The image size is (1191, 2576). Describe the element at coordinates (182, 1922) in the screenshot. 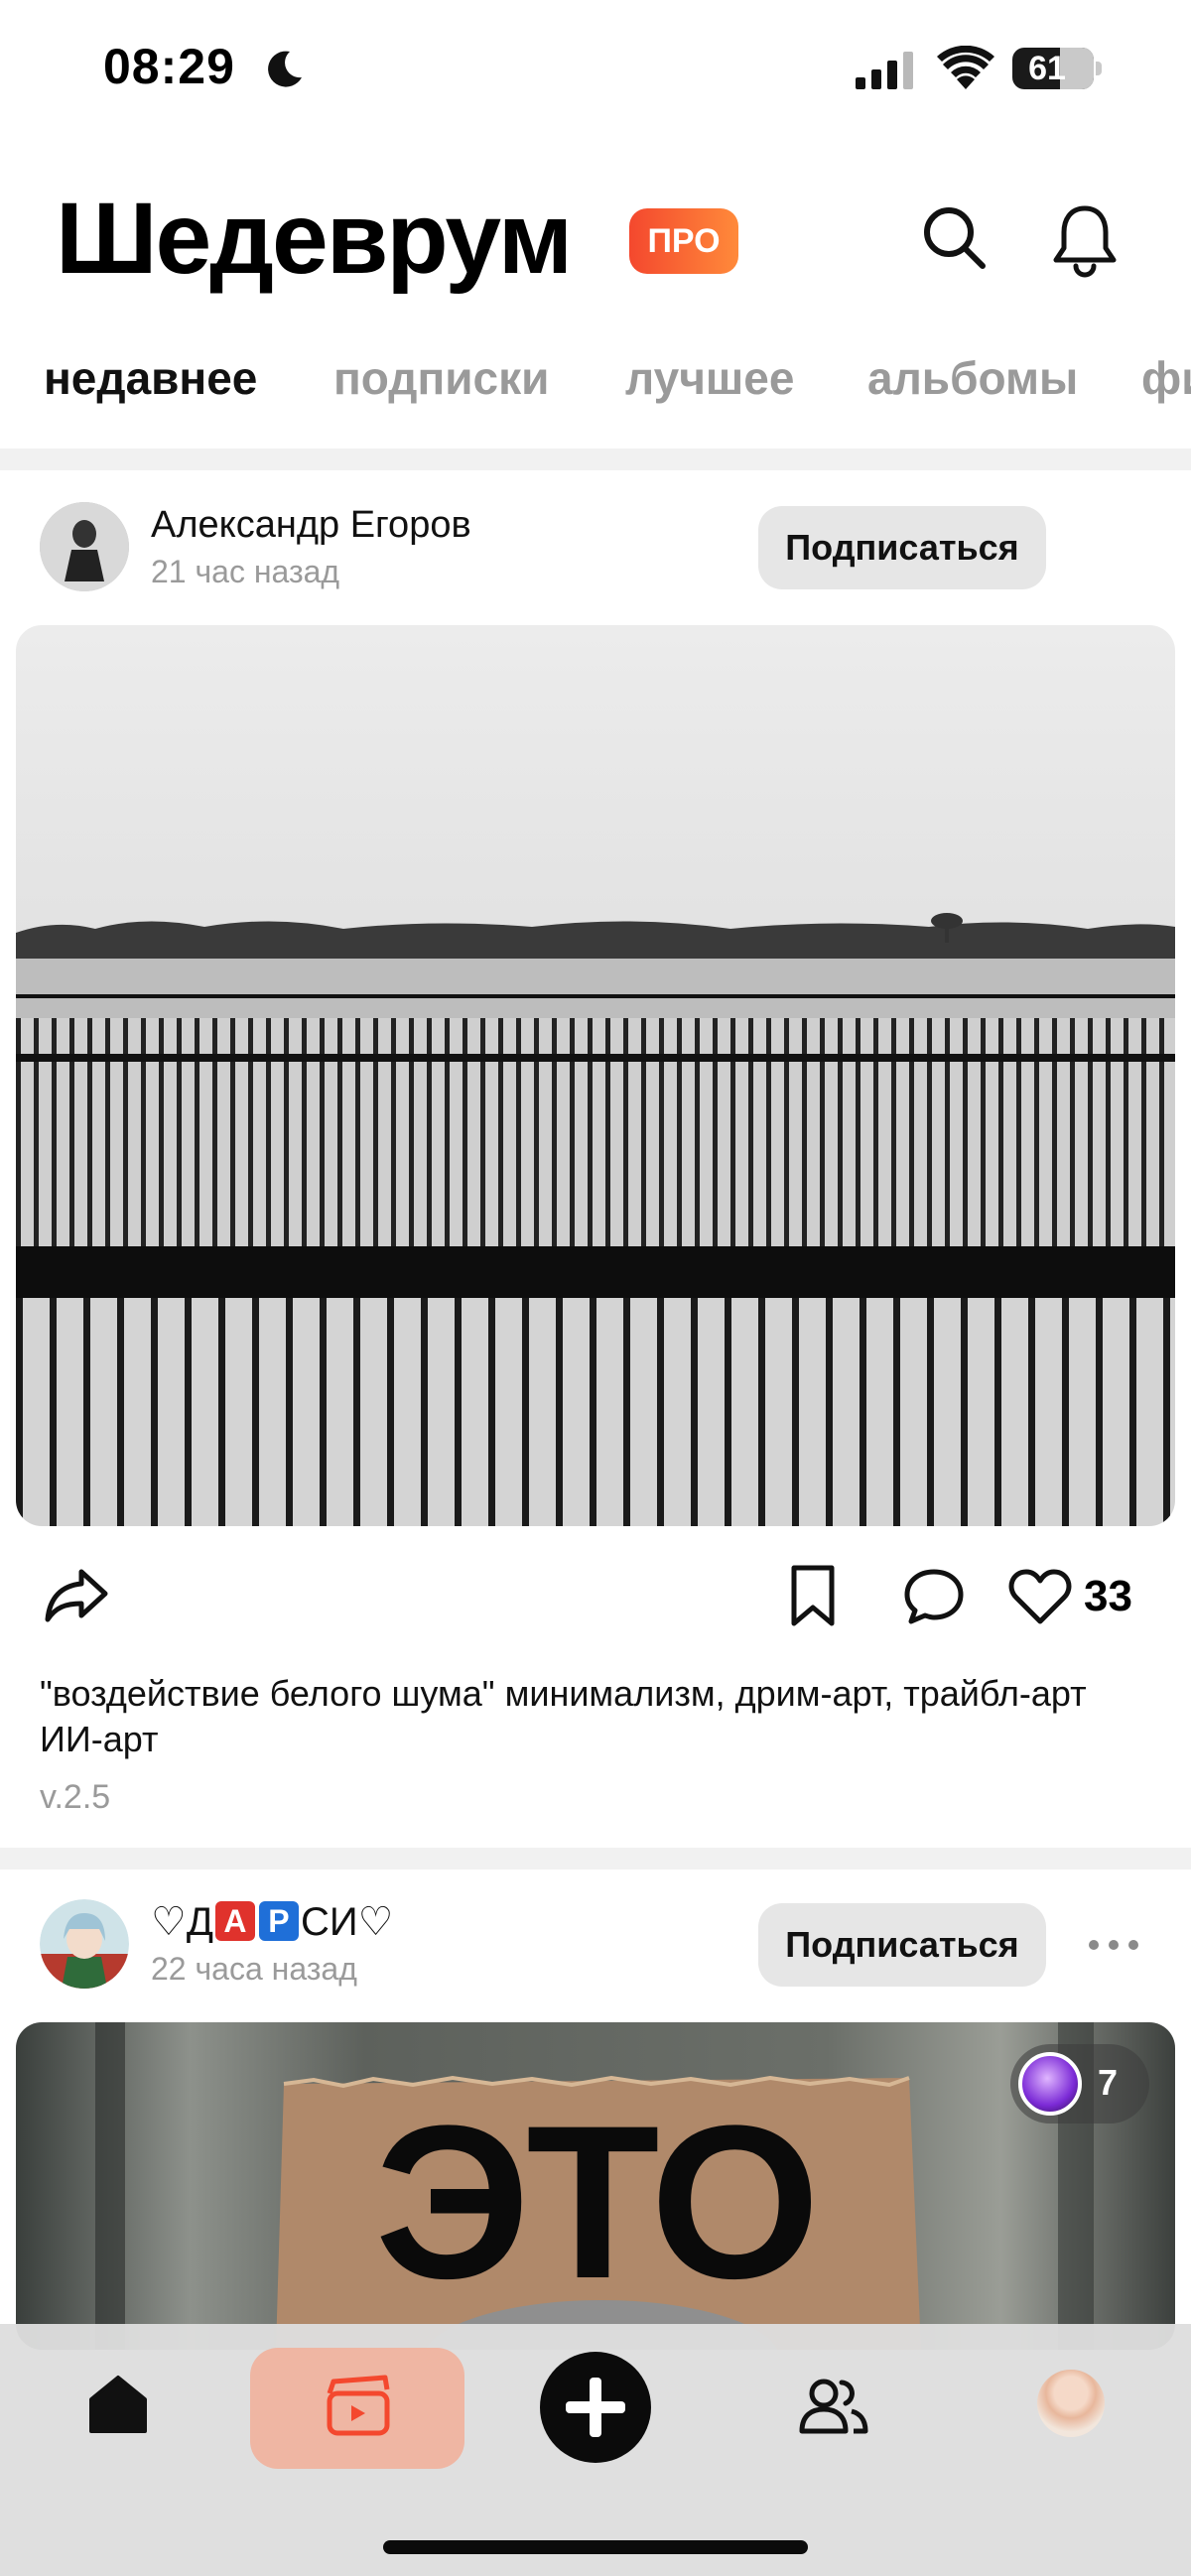

I see `author-name-prefix: ♡Д` at that location.